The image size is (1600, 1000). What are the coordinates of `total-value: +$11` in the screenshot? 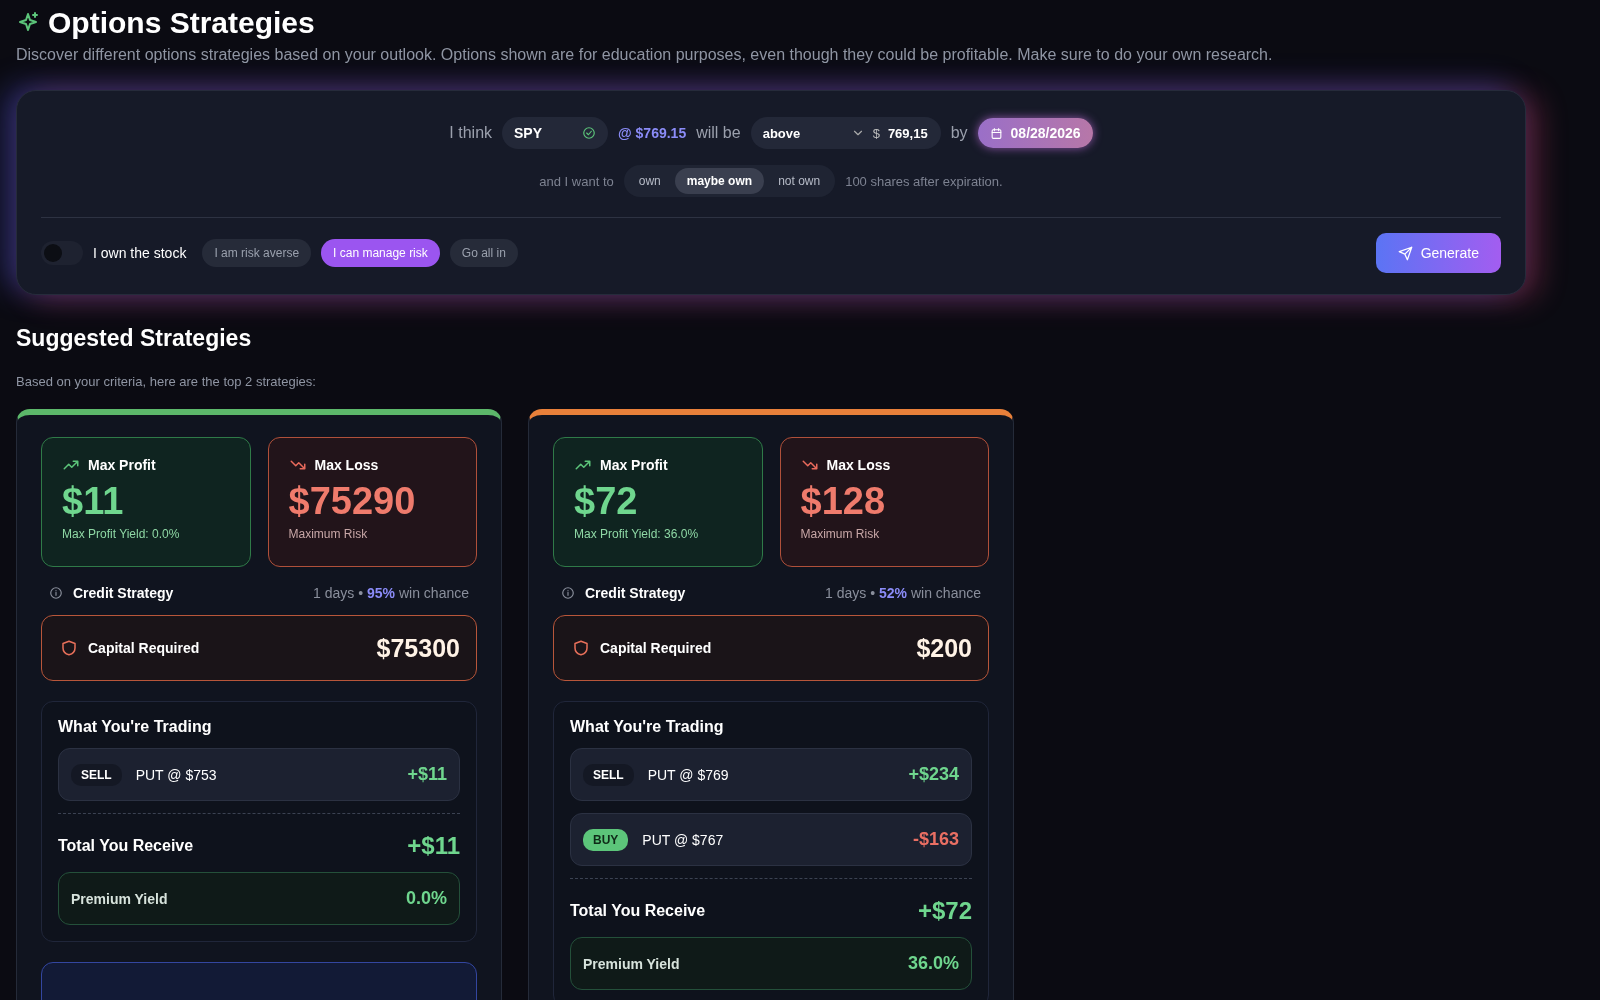 It's located at (433, 846).